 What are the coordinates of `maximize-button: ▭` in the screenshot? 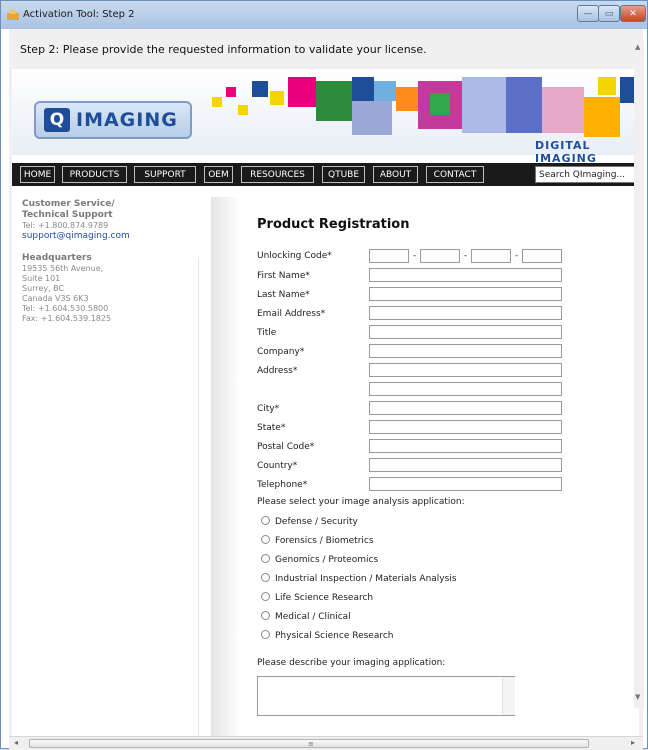 It's located at (609, 13).